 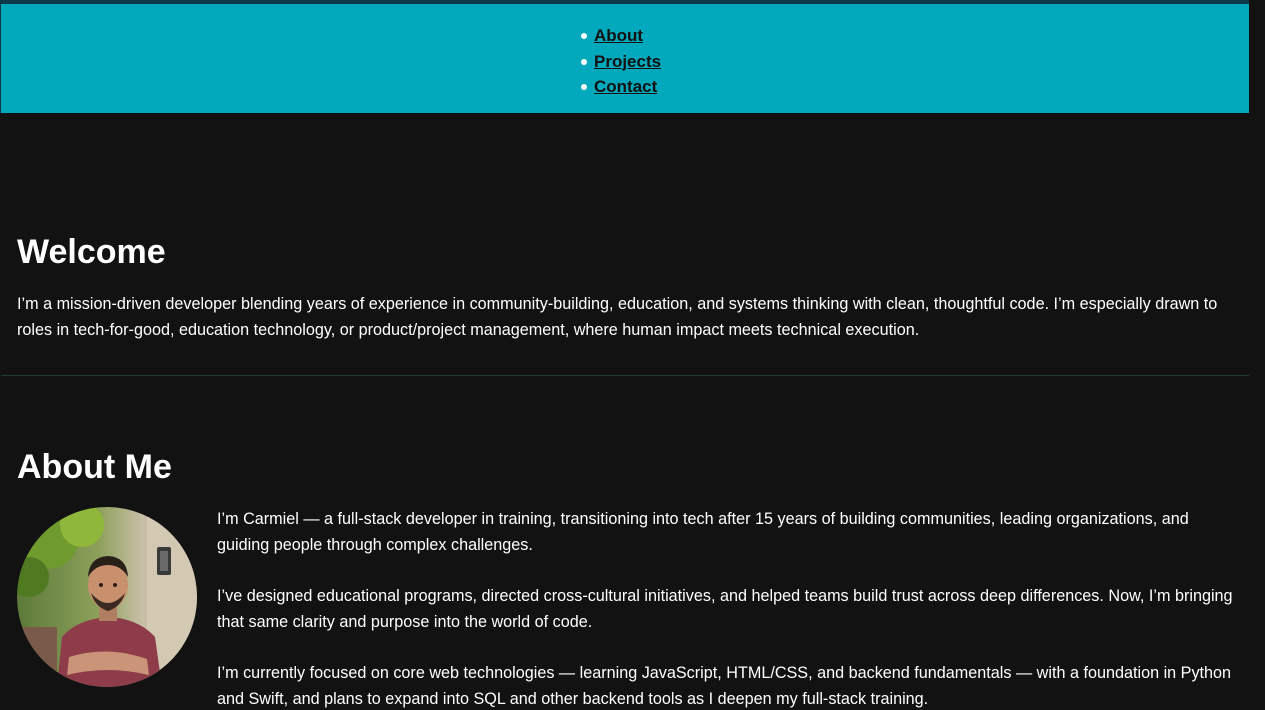 I want to click on nav-link-about: About, so click(x=618, y=35).